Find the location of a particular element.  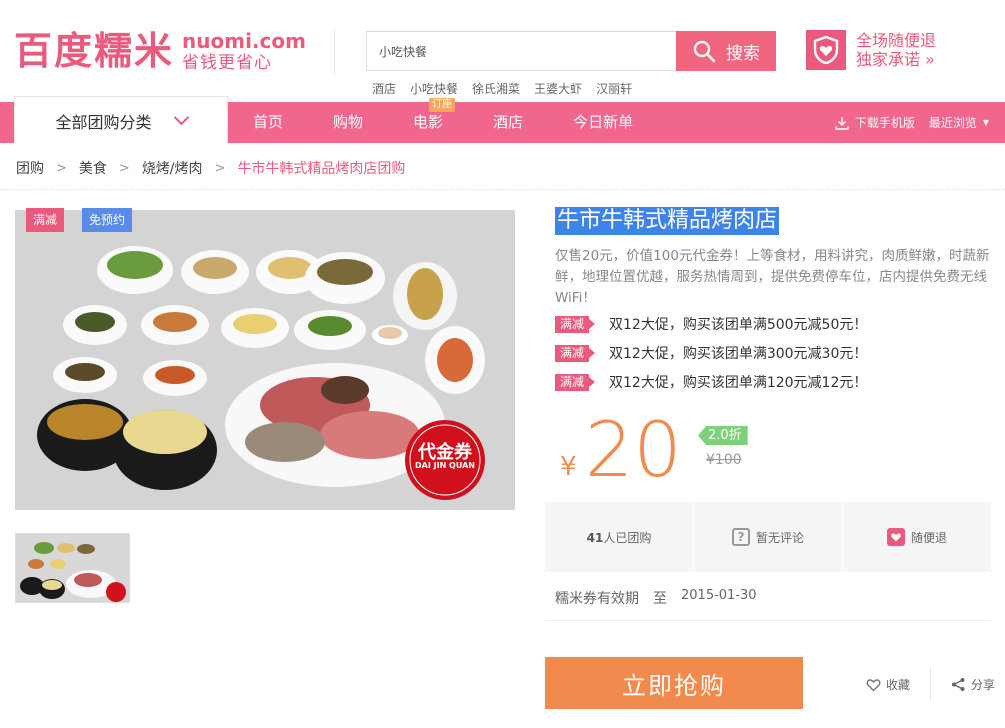

sold-count-suffix: 人已团购 is located at coordinates (627, 537).